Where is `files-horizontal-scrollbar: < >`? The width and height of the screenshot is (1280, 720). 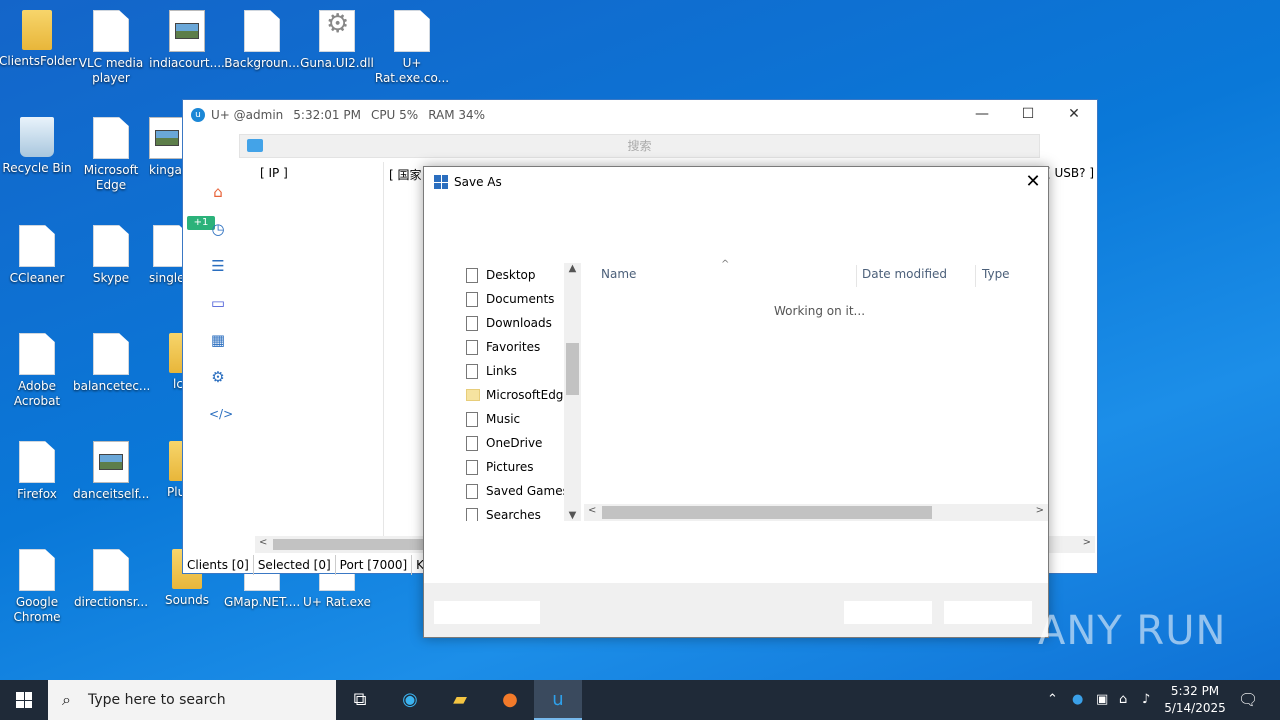
files-horizontal-scrollbar: < > is located at coordinates (816, 512).